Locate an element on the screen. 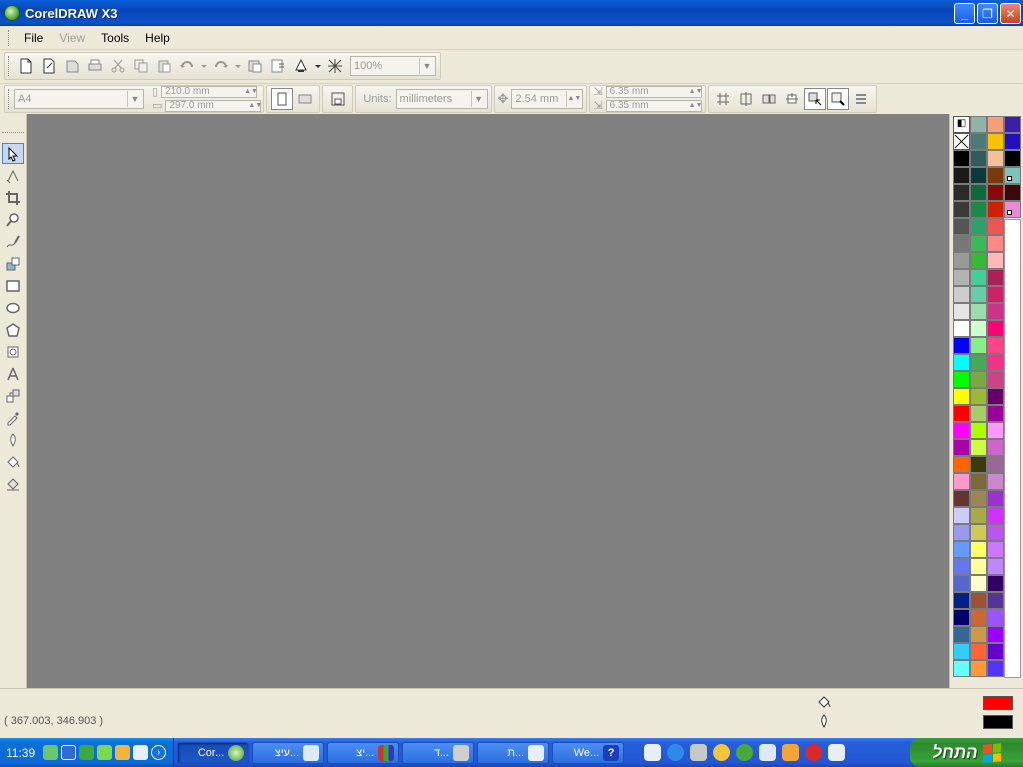  eyedropper-tool-icon is located at coordinates (13, 417).